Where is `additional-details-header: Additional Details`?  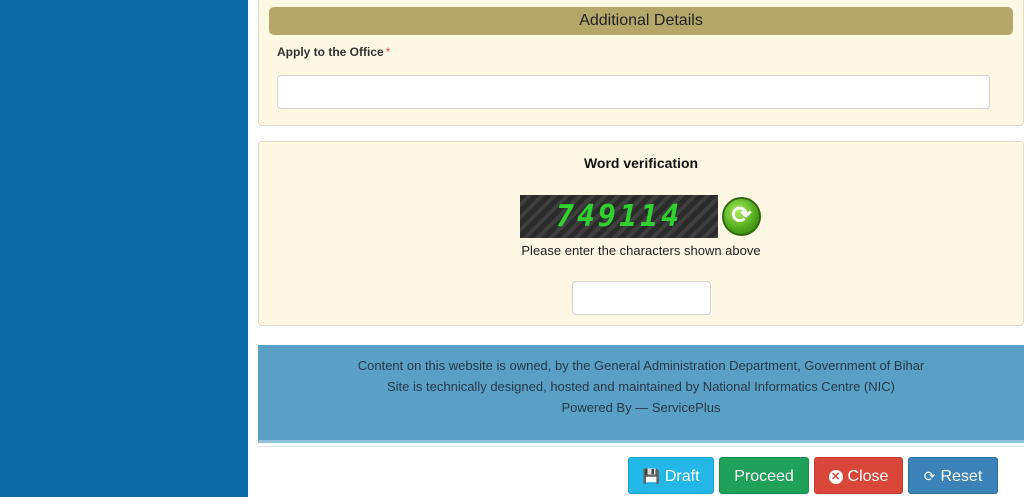
additional-details-header: Additional Details is located at coordinates (641, 21).